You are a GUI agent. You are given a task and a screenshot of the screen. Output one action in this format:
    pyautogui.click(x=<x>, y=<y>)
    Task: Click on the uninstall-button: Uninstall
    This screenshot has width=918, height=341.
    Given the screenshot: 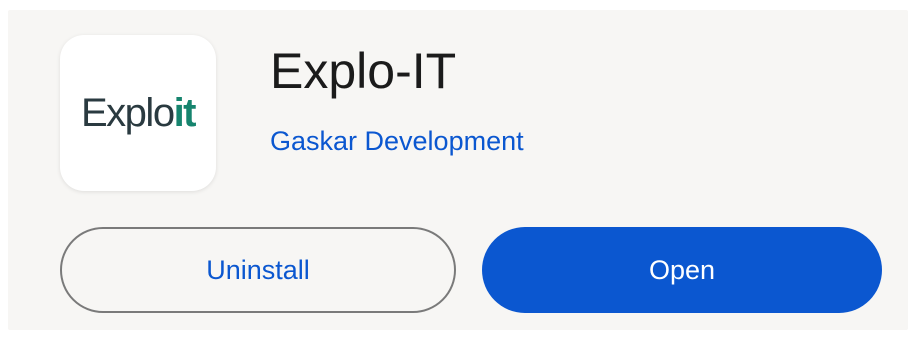 What is the action you would take?
    pyautogui.click(x=258, y=270)
    